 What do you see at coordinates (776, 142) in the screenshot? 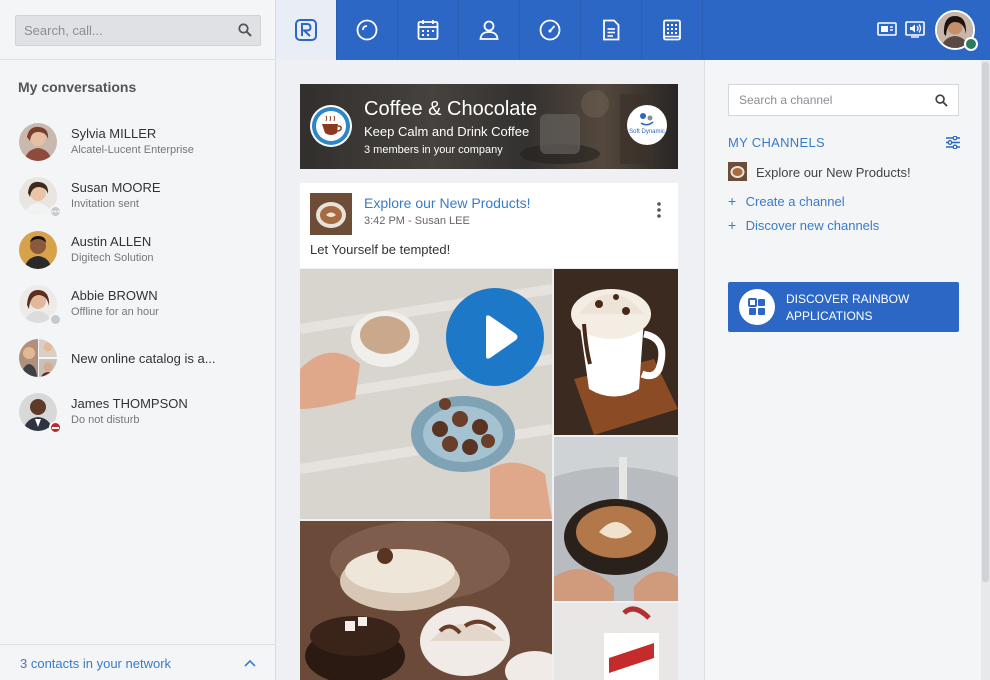
I see `my-channels-heading: MY CHANNELS` at bounding box center [776, 142].